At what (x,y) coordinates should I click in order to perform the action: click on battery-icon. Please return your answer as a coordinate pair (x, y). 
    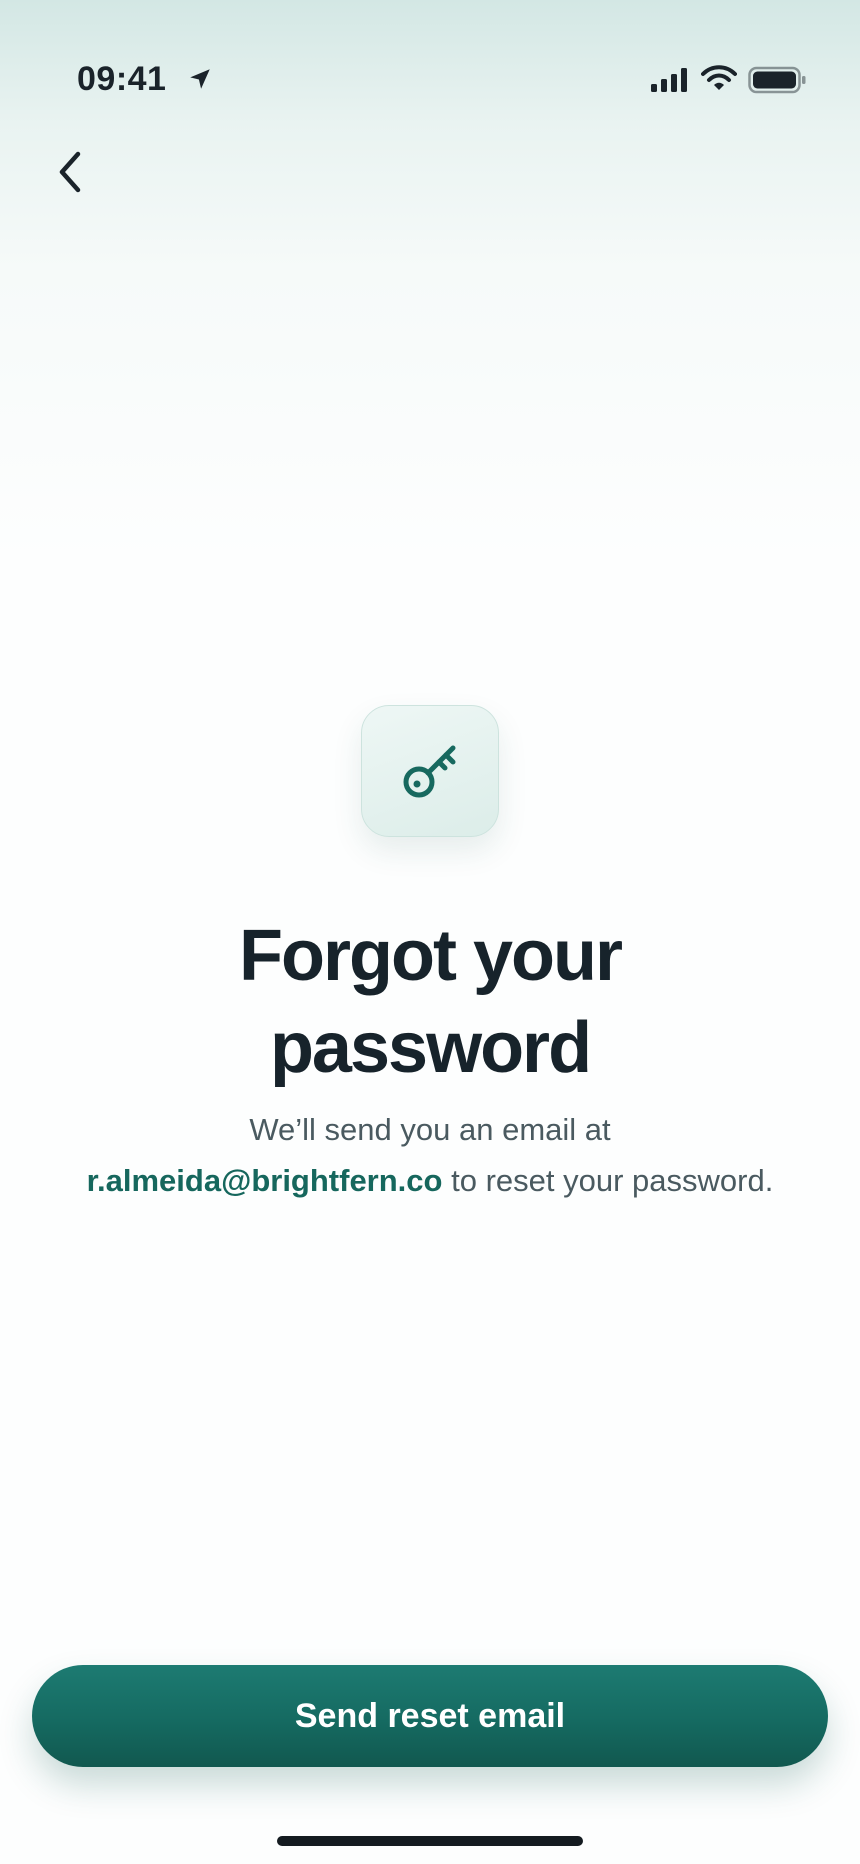
    Looking at the image, I should click on (777, 80).